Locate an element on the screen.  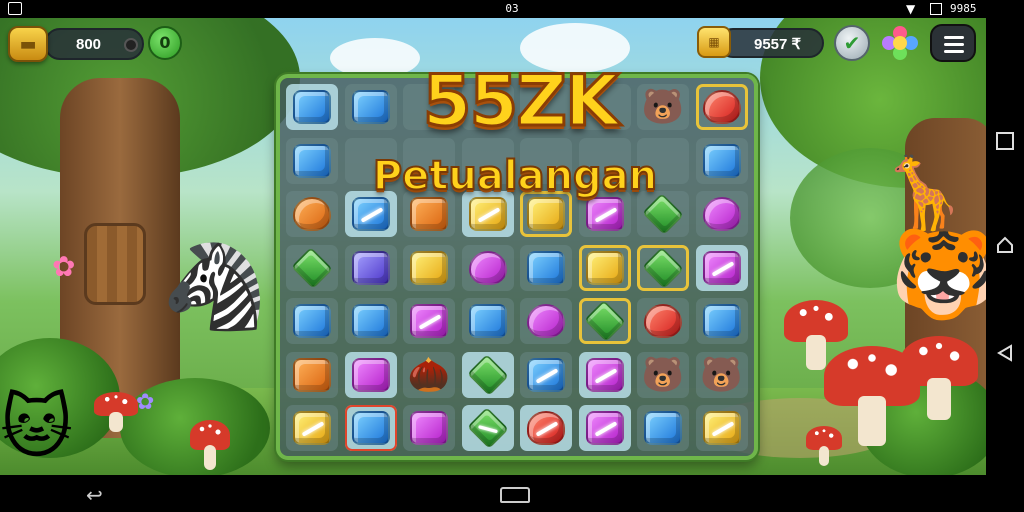
coin-counter: 800 is located at coordinates (94, 44).